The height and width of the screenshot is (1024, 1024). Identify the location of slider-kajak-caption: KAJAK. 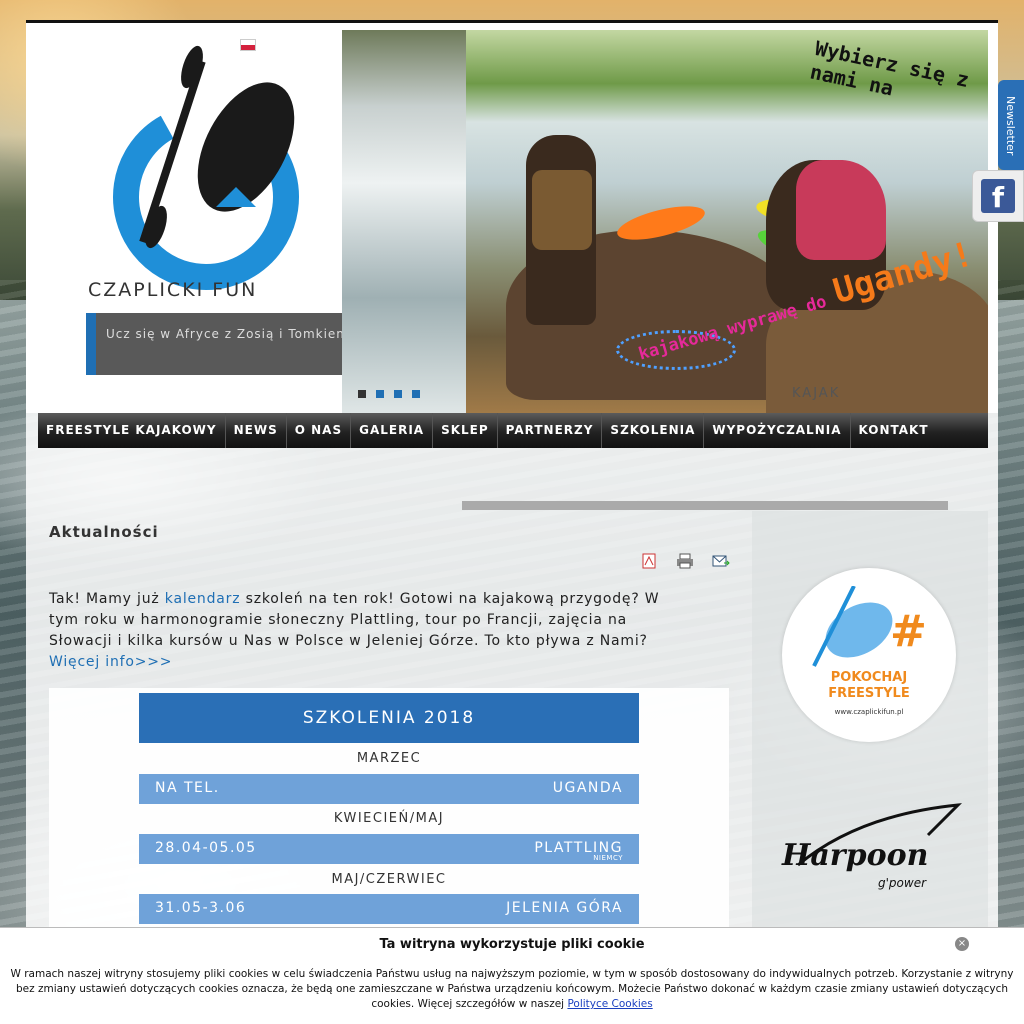
(816, 393).